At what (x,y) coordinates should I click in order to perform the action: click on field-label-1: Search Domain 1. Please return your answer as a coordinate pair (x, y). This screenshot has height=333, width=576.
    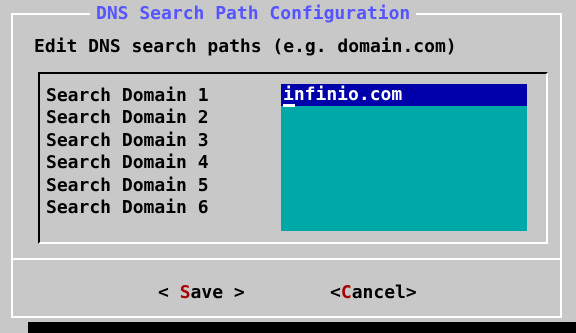
    Looking at the image, I should click on (127, 95).